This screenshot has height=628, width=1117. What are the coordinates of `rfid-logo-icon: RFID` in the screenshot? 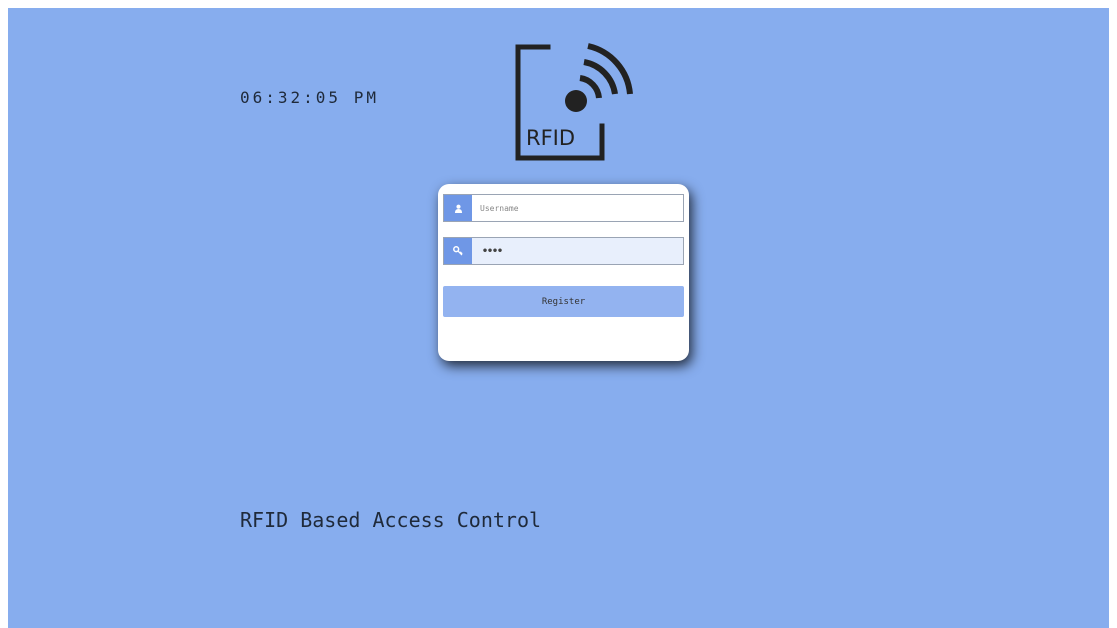 It's located at (574, 102).